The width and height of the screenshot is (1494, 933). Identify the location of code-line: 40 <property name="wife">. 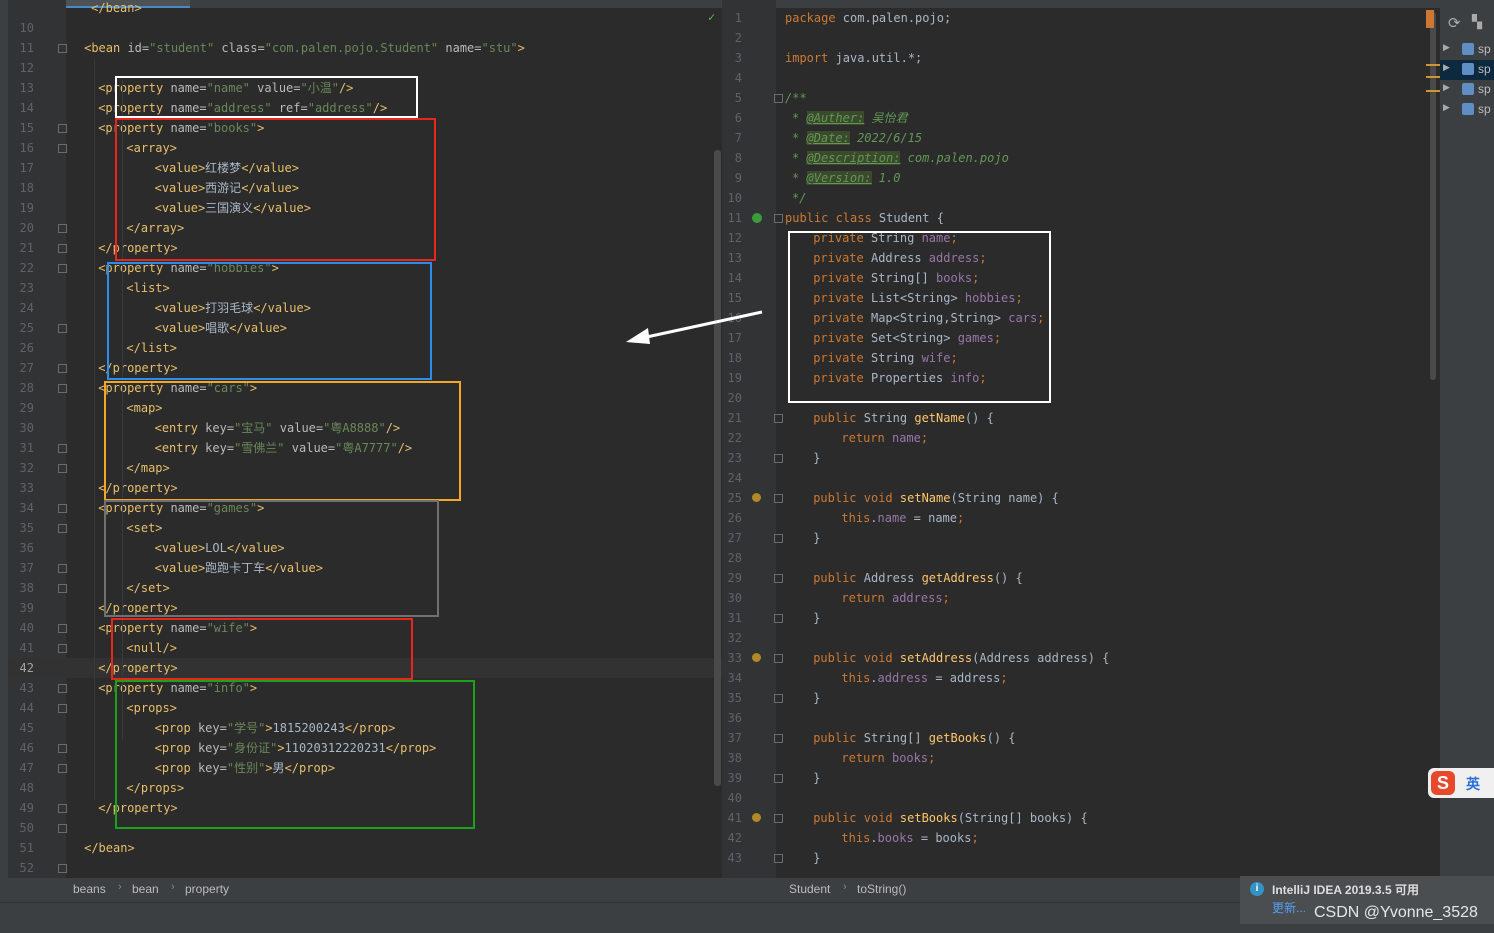
(365, 628).